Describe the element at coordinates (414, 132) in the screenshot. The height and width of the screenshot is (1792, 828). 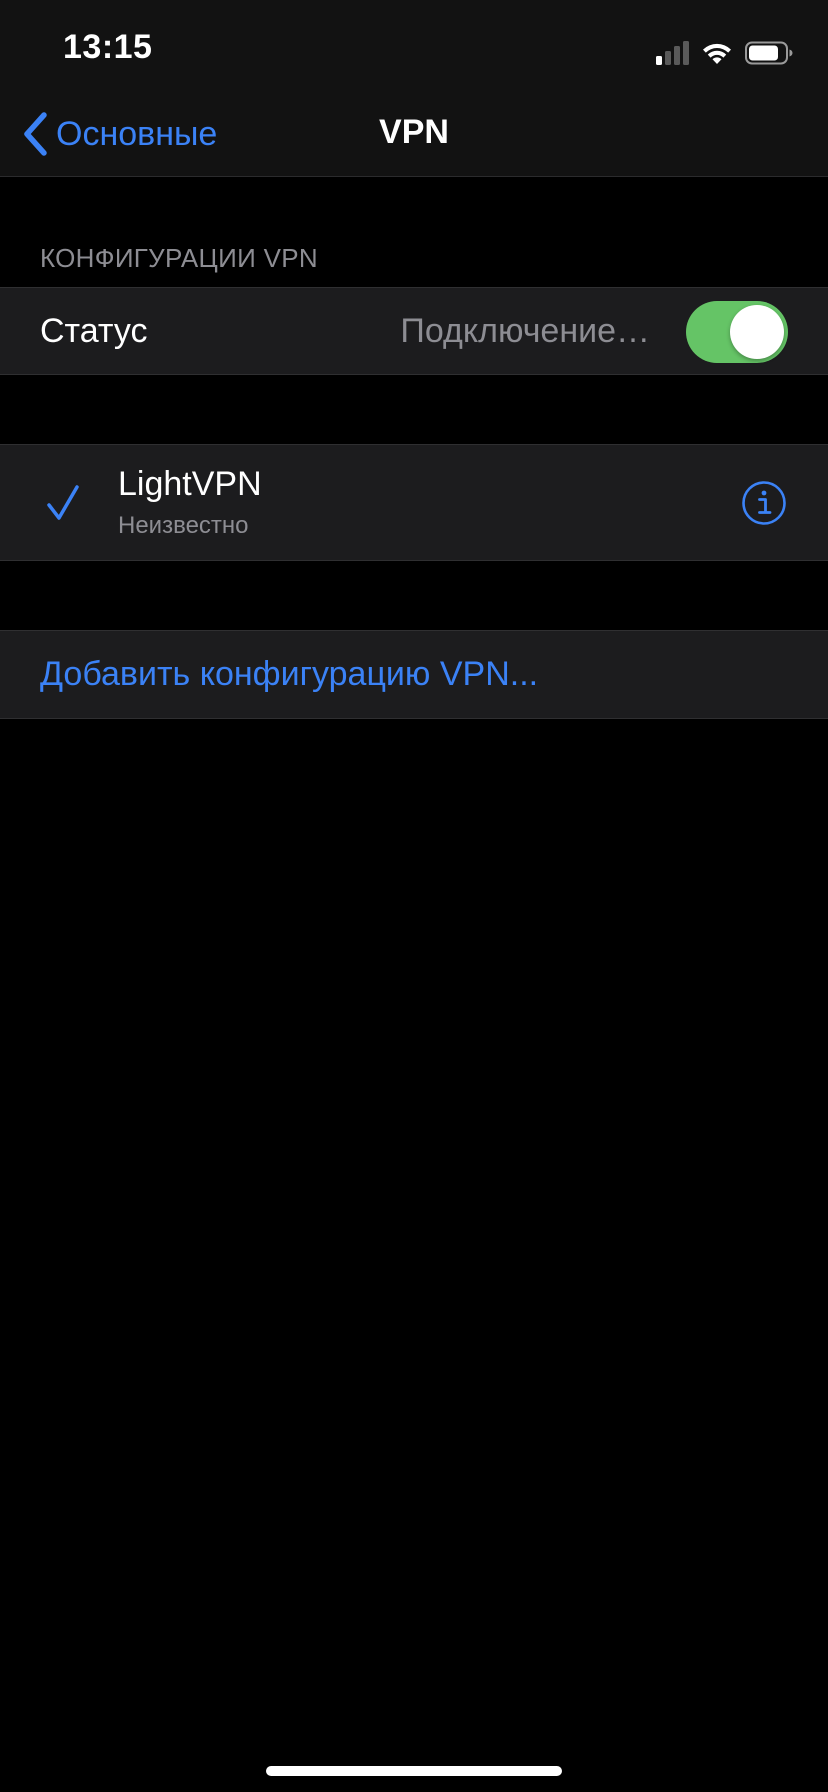
I see `page-title: VPN` at that location.